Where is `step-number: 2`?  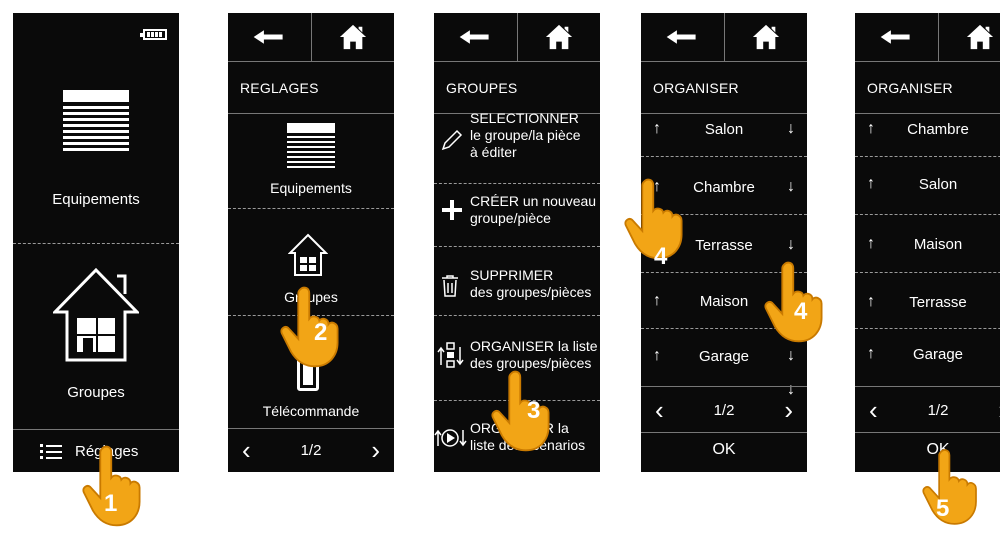 step-number: 2 is located at coordinates (320, 333).